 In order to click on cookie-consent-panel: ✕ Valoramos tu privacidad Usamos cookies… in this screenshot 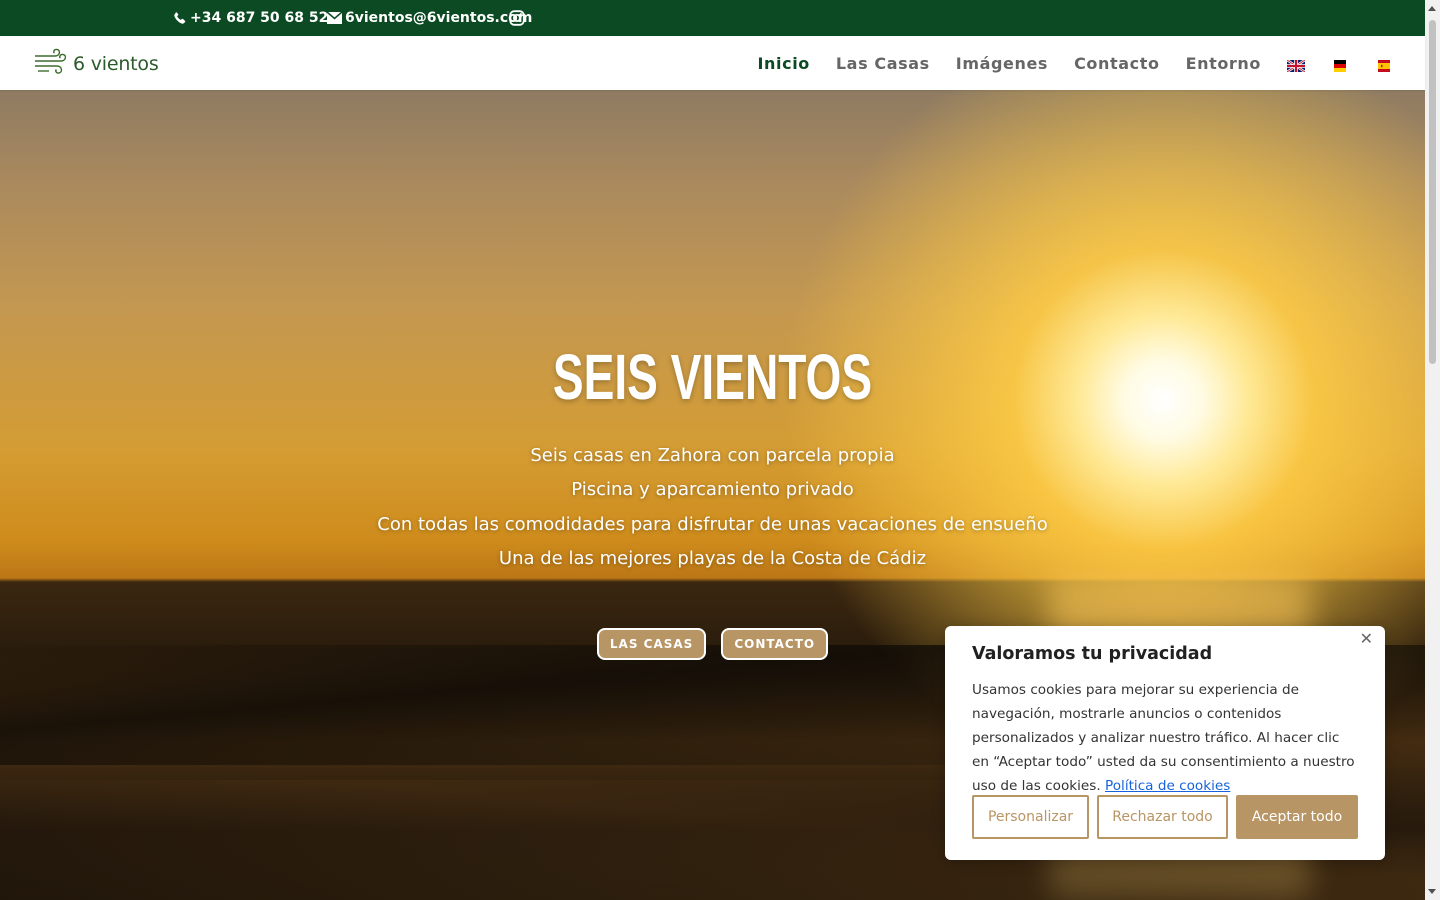, I will do `click(1165, 743)`.